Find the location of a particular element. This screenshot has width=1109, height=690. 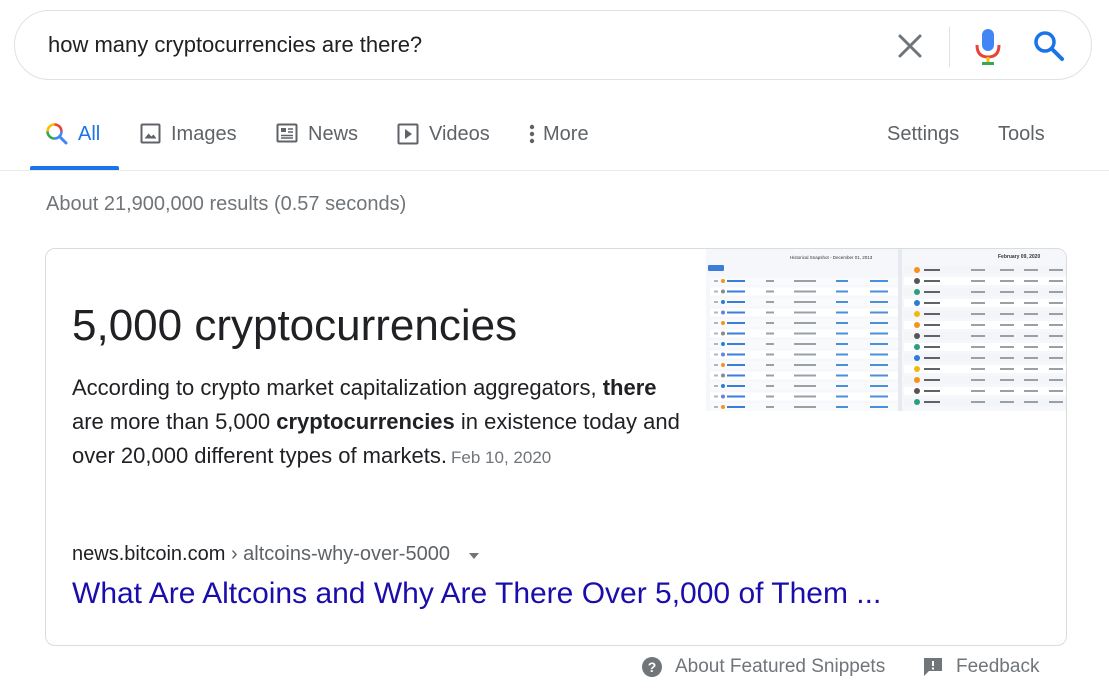

help-icon: ? is located at coordinates (652, 667).